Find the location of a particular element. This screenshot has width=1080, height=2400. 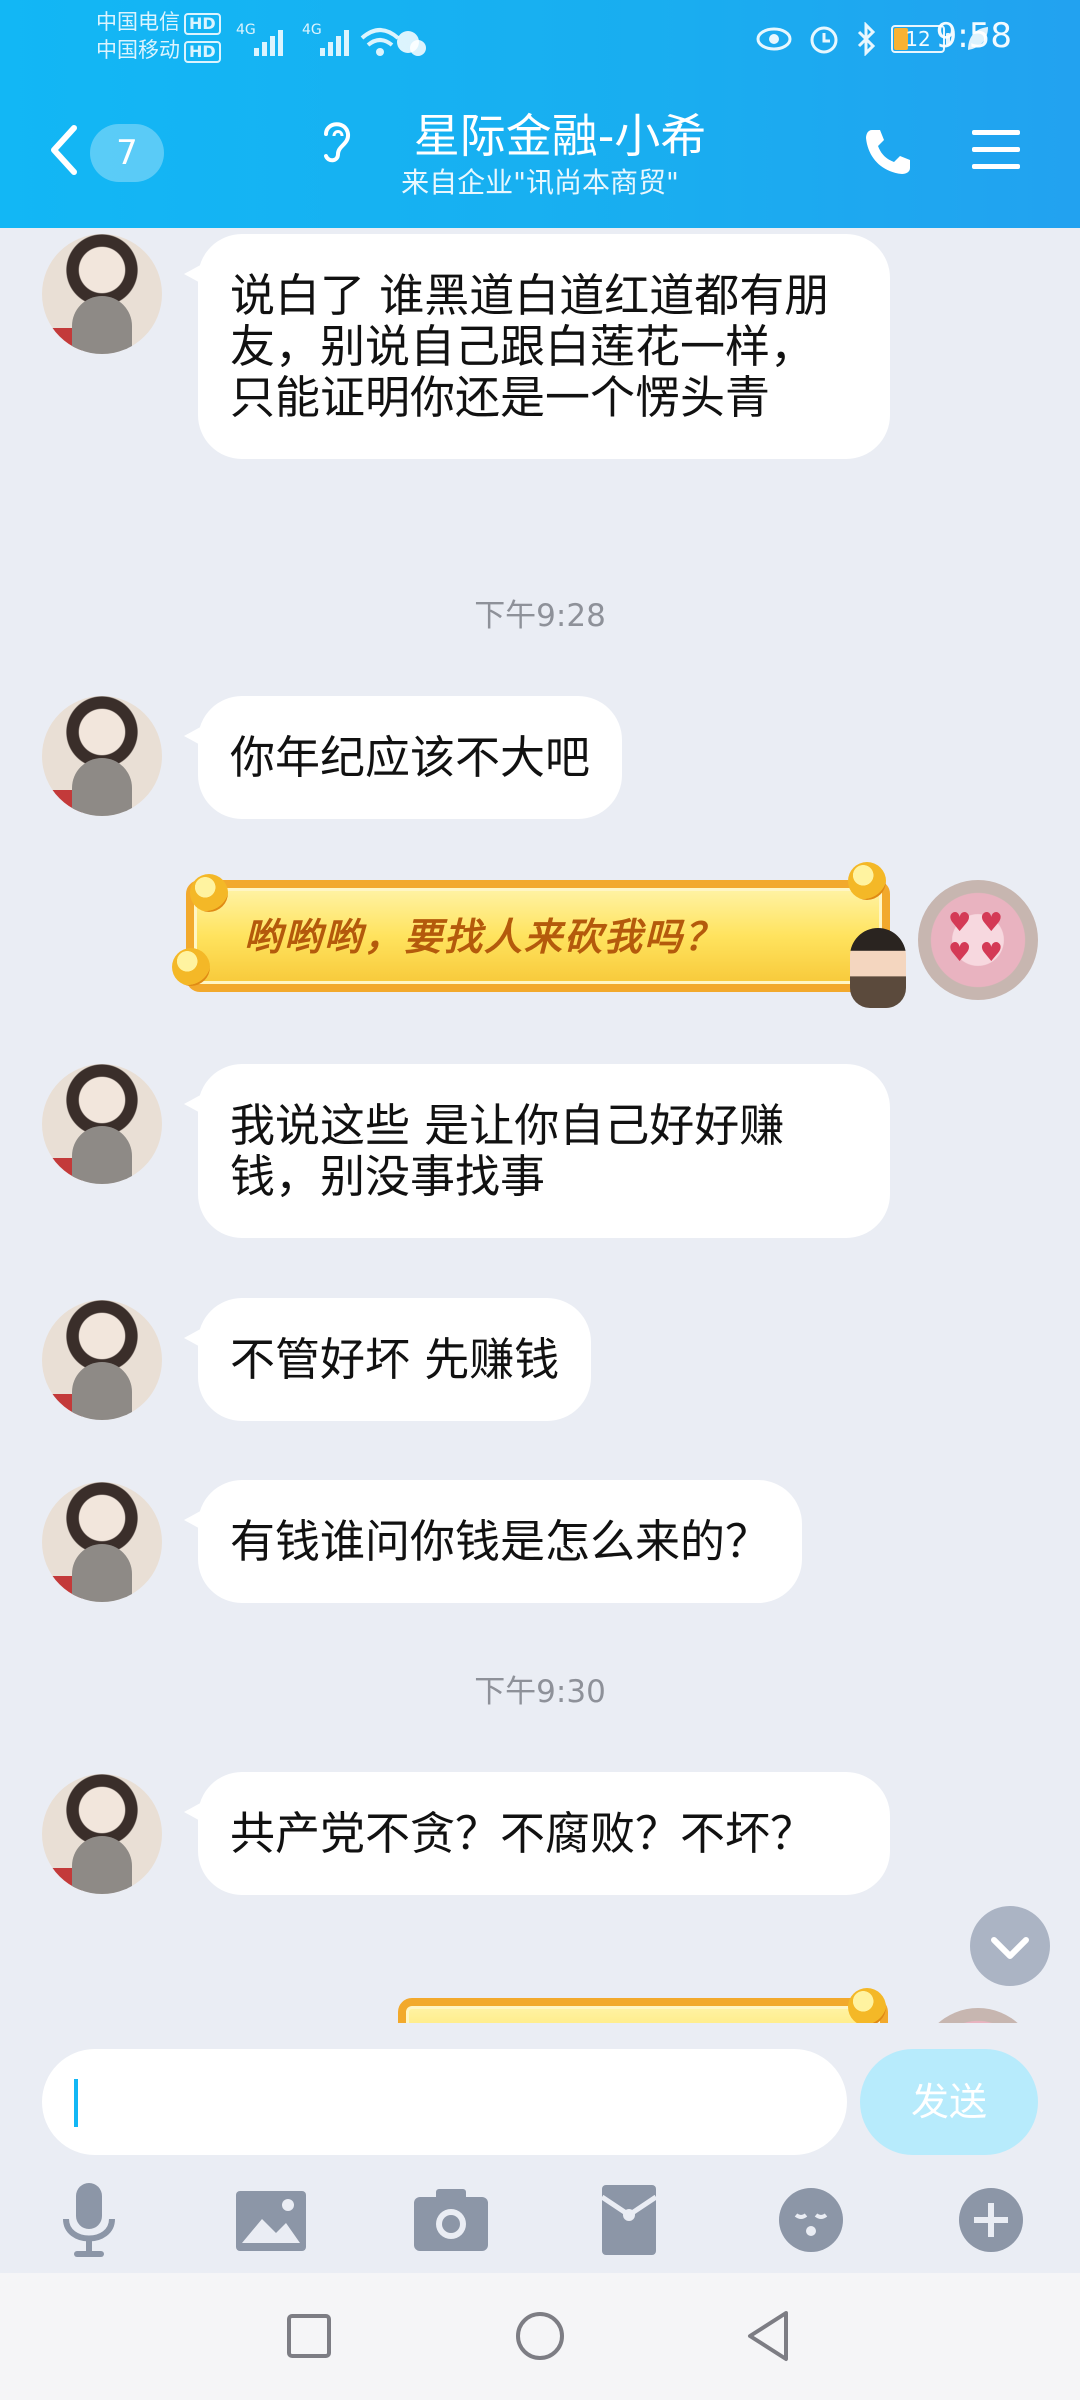

message-bubble: 你年纪应该不大吧 is located at coordinates (403, 757).